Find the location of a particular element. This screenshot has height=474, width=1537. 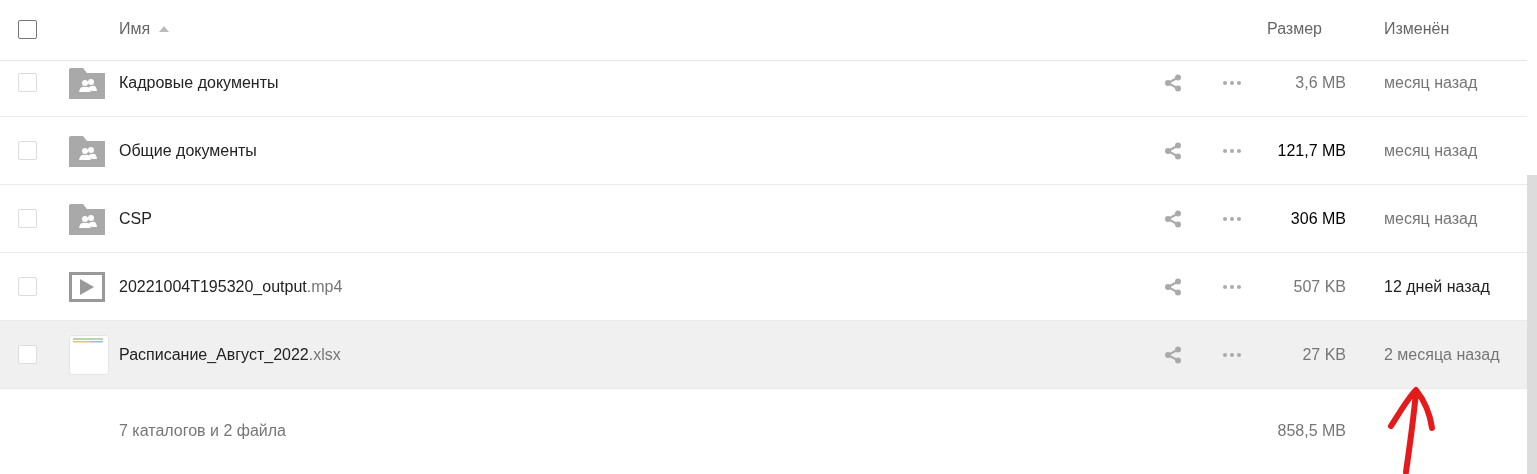

file-row: Расписание_Август_2022.xlsx 27 KB 2 месяца назад is located at coordinates (763, 355).